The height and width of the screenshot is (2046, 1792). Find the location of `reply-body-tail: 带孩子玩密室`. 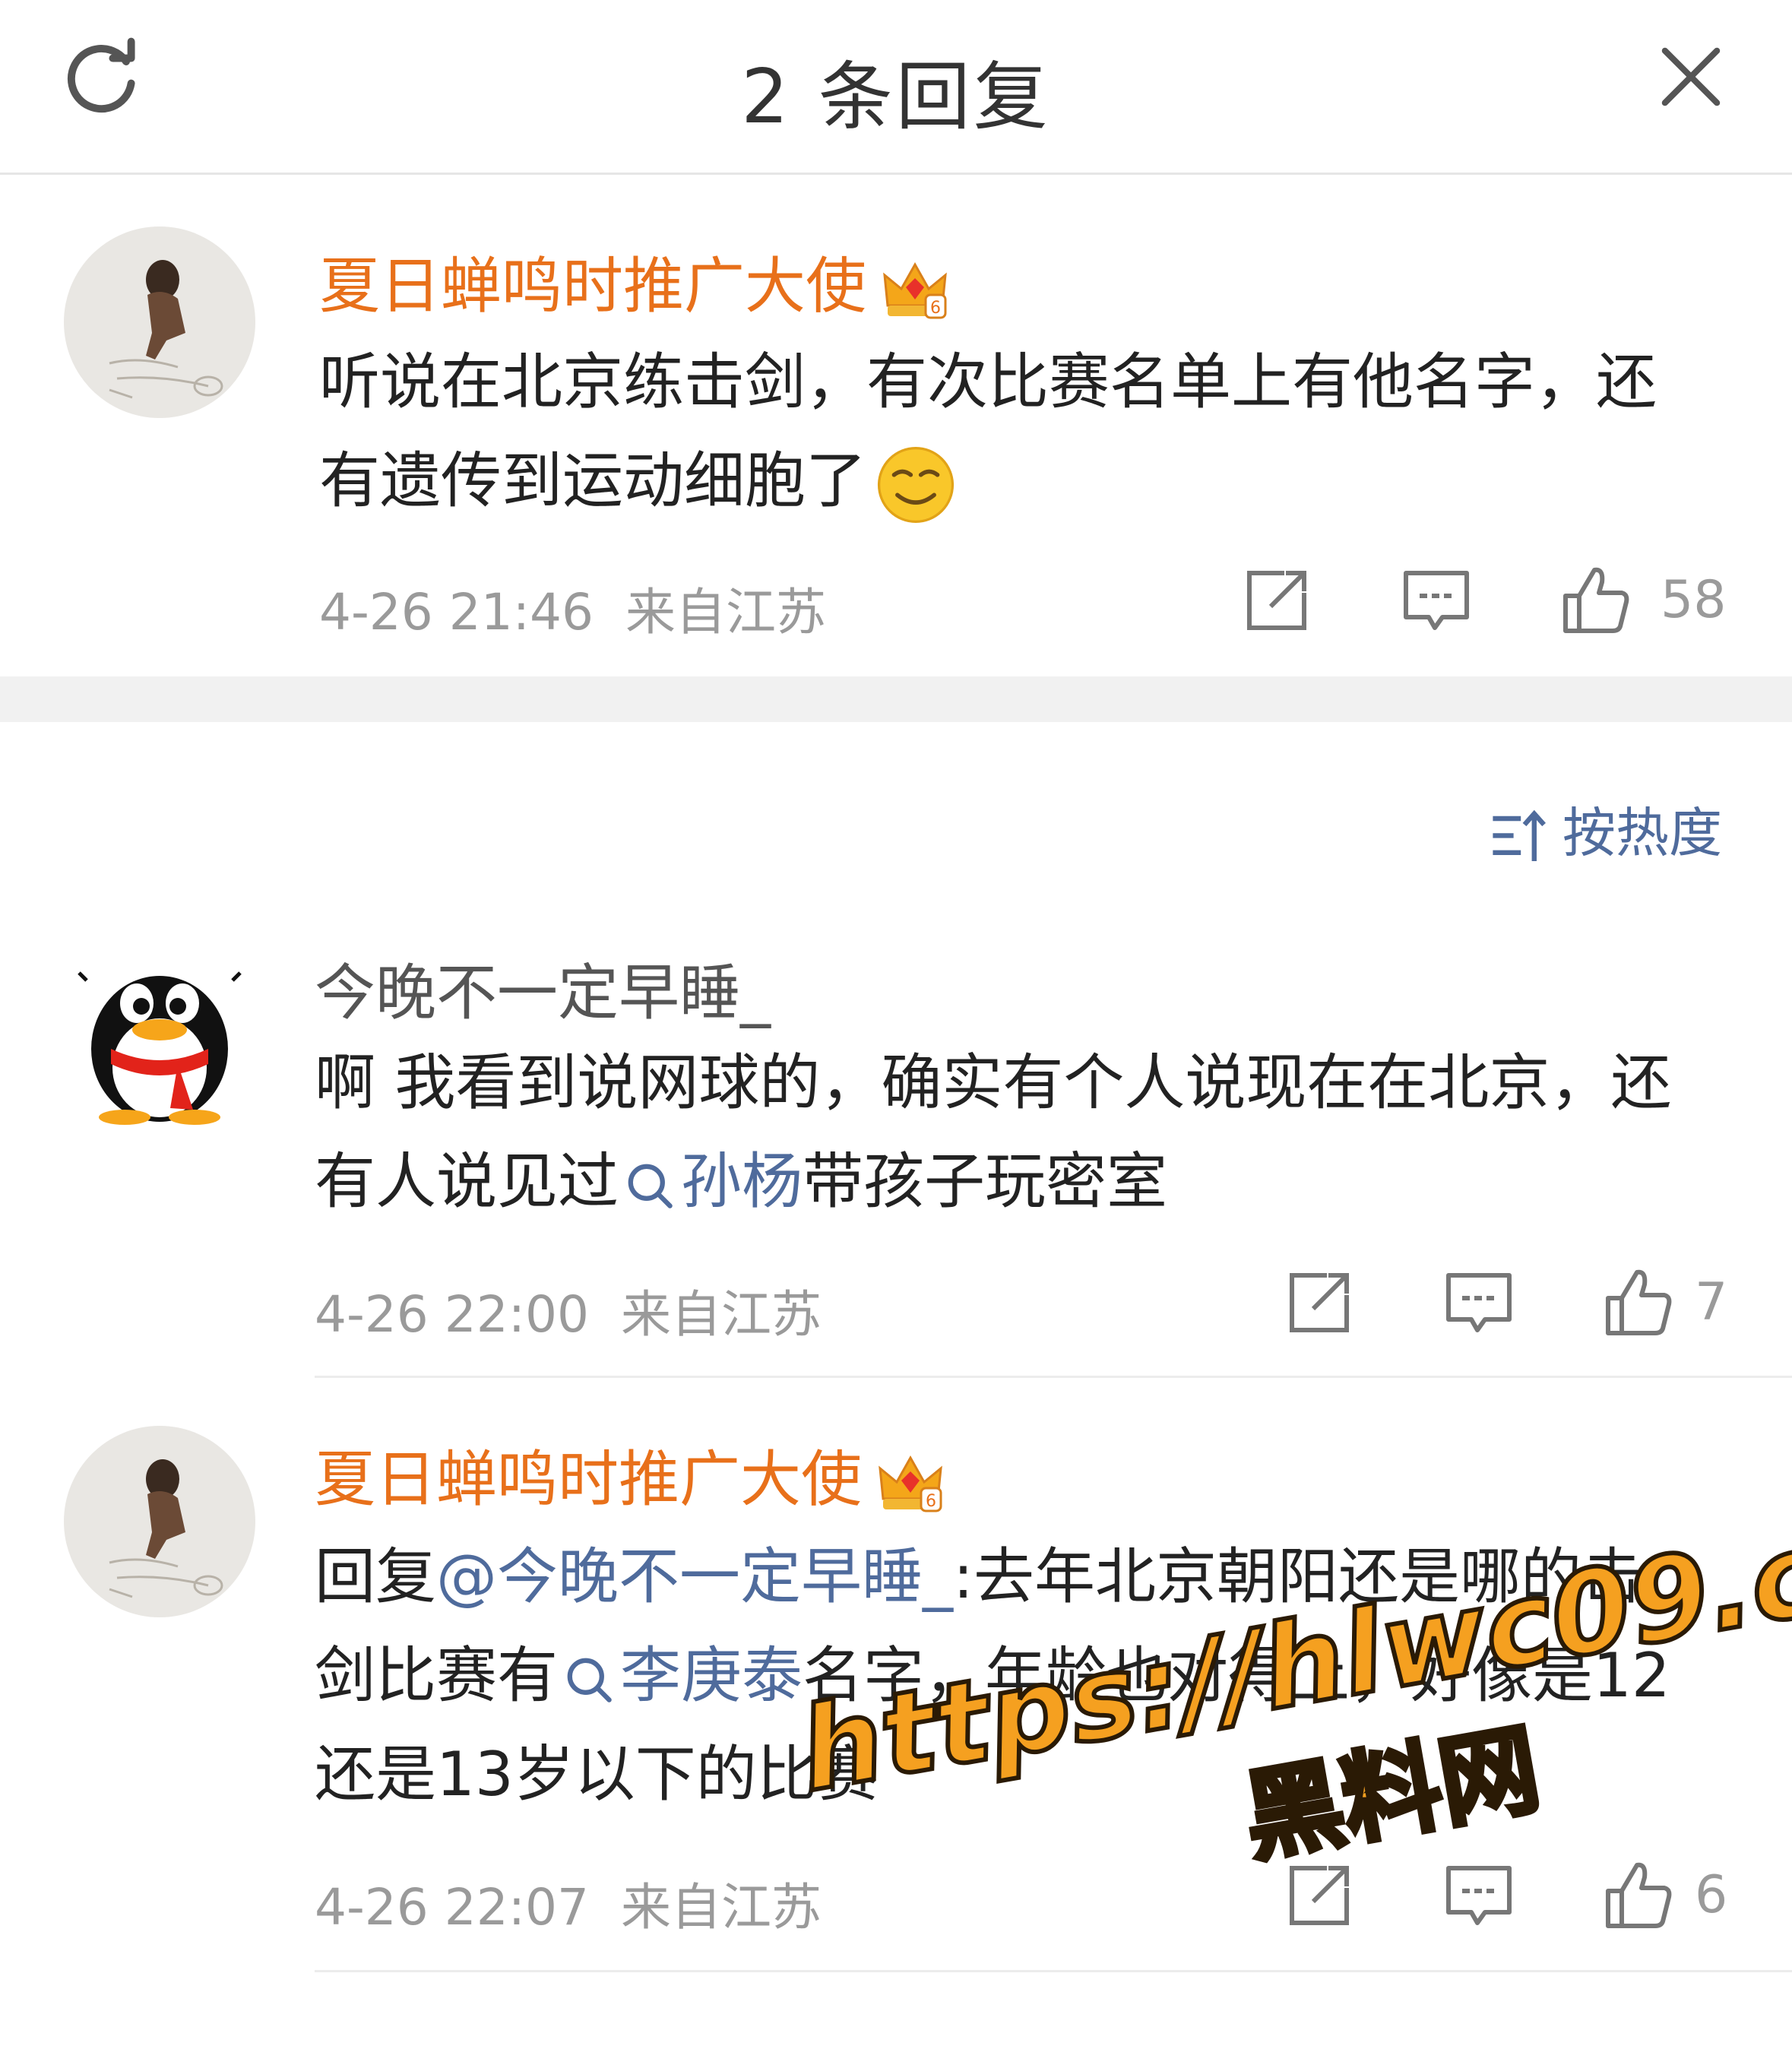

reply-body-tail: 带孩子玩密室 is located at coordinates (985, 1181).